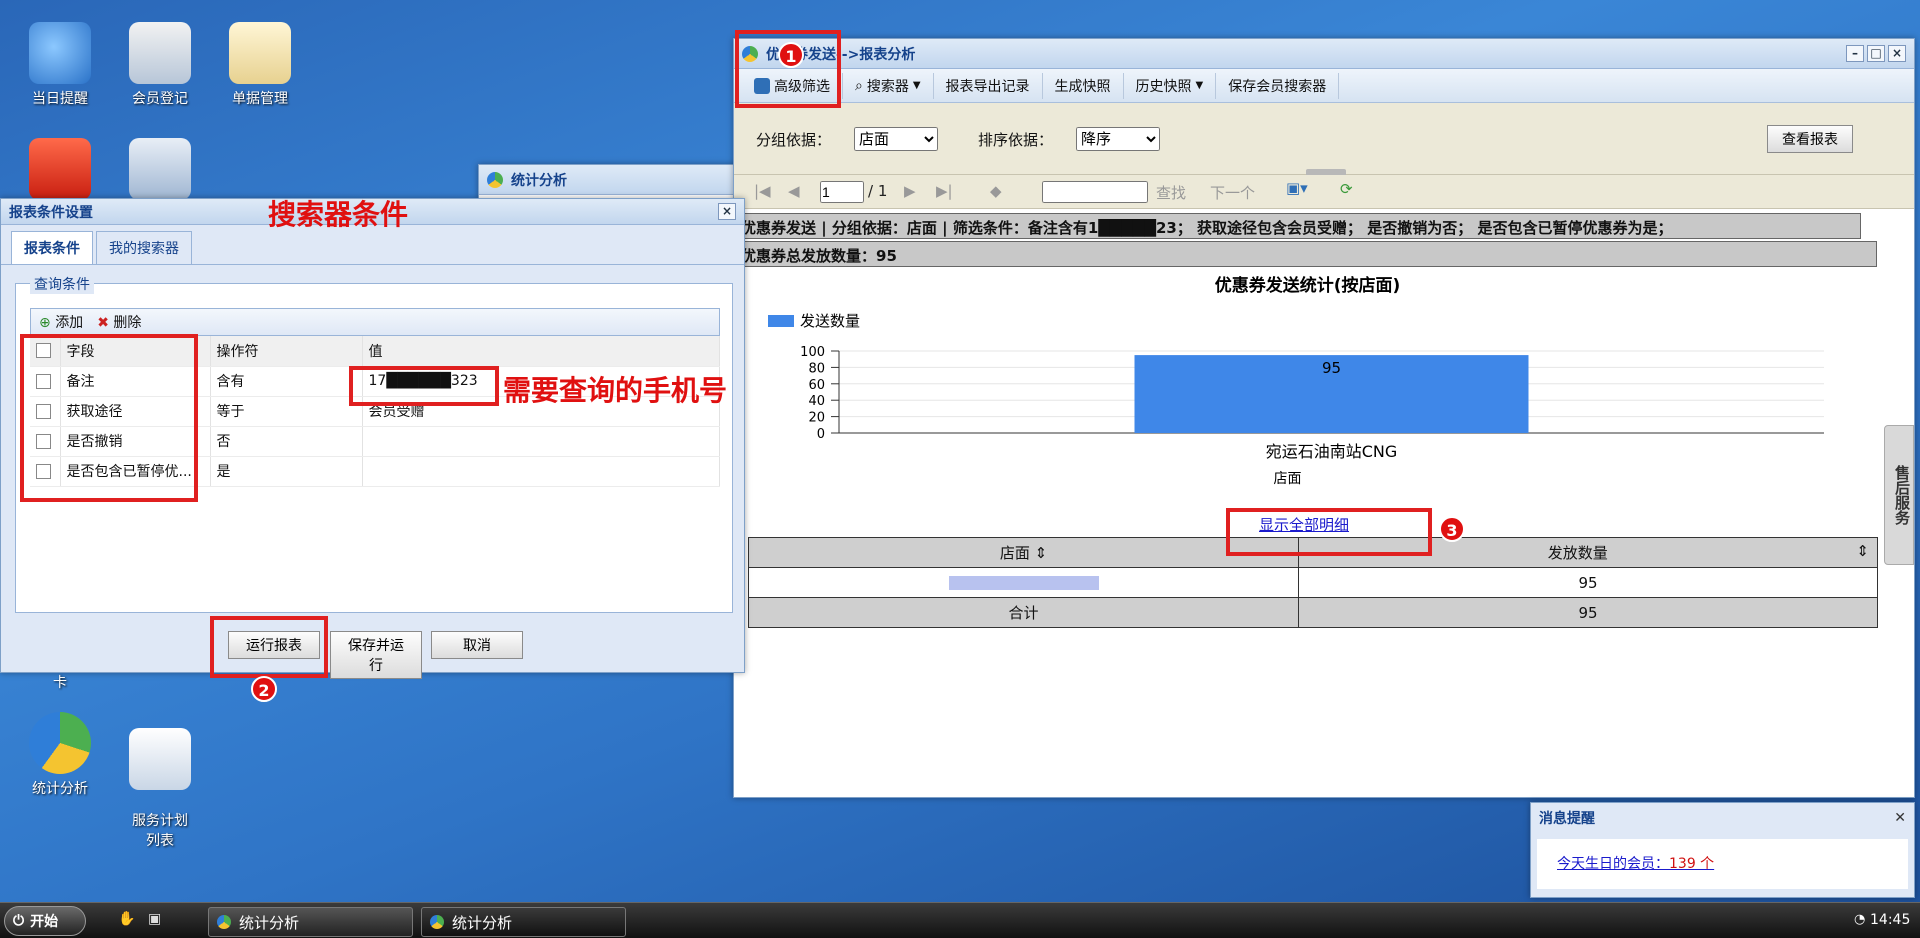 This screenshot has height=938, width=1920. Describe the element at coordinates (1452, 529) in the screenshot. I see `step-badge-3: 3` at that location.